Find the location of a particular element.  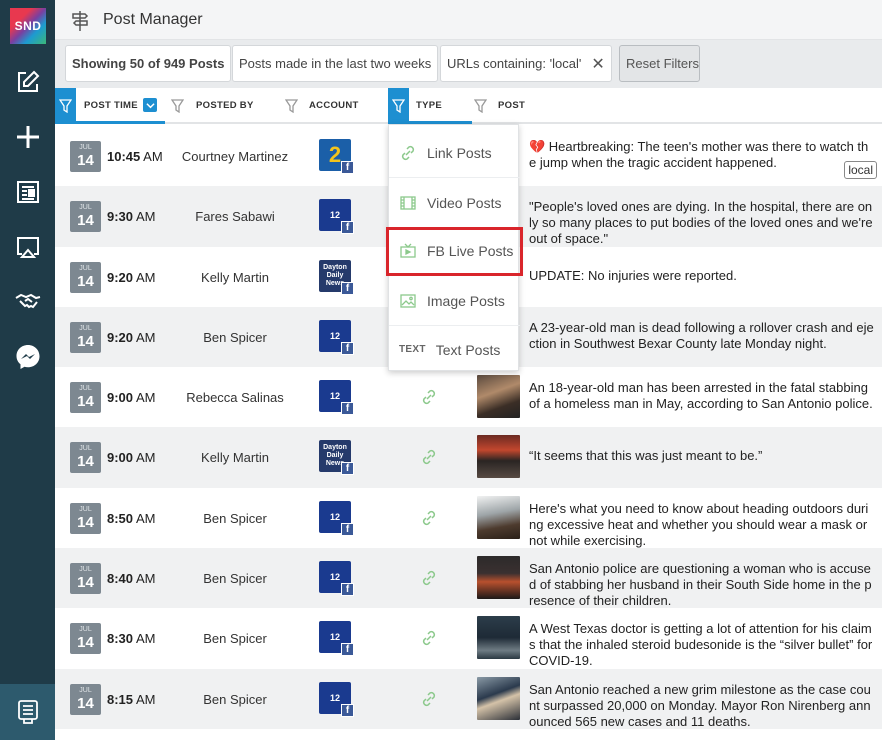

signpost-icon is located at coordinates (80, 21).